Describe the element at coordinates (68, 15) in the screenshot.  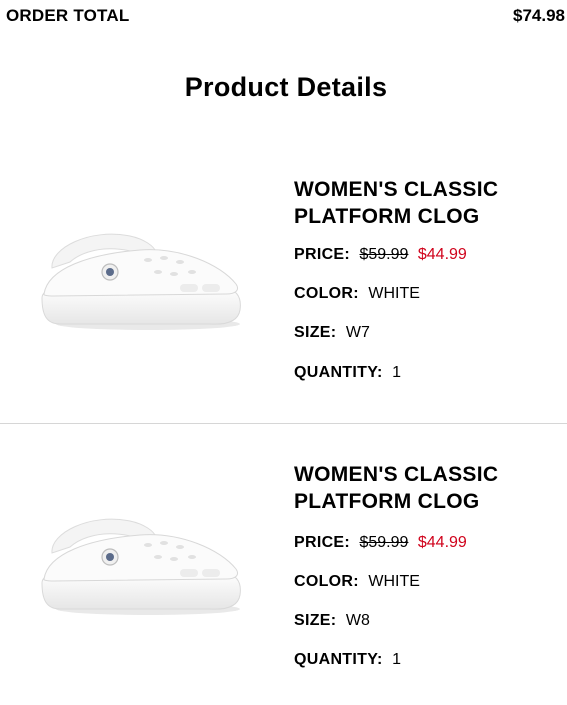
I see `order-total-label: ORDER TOTAL` at that location.